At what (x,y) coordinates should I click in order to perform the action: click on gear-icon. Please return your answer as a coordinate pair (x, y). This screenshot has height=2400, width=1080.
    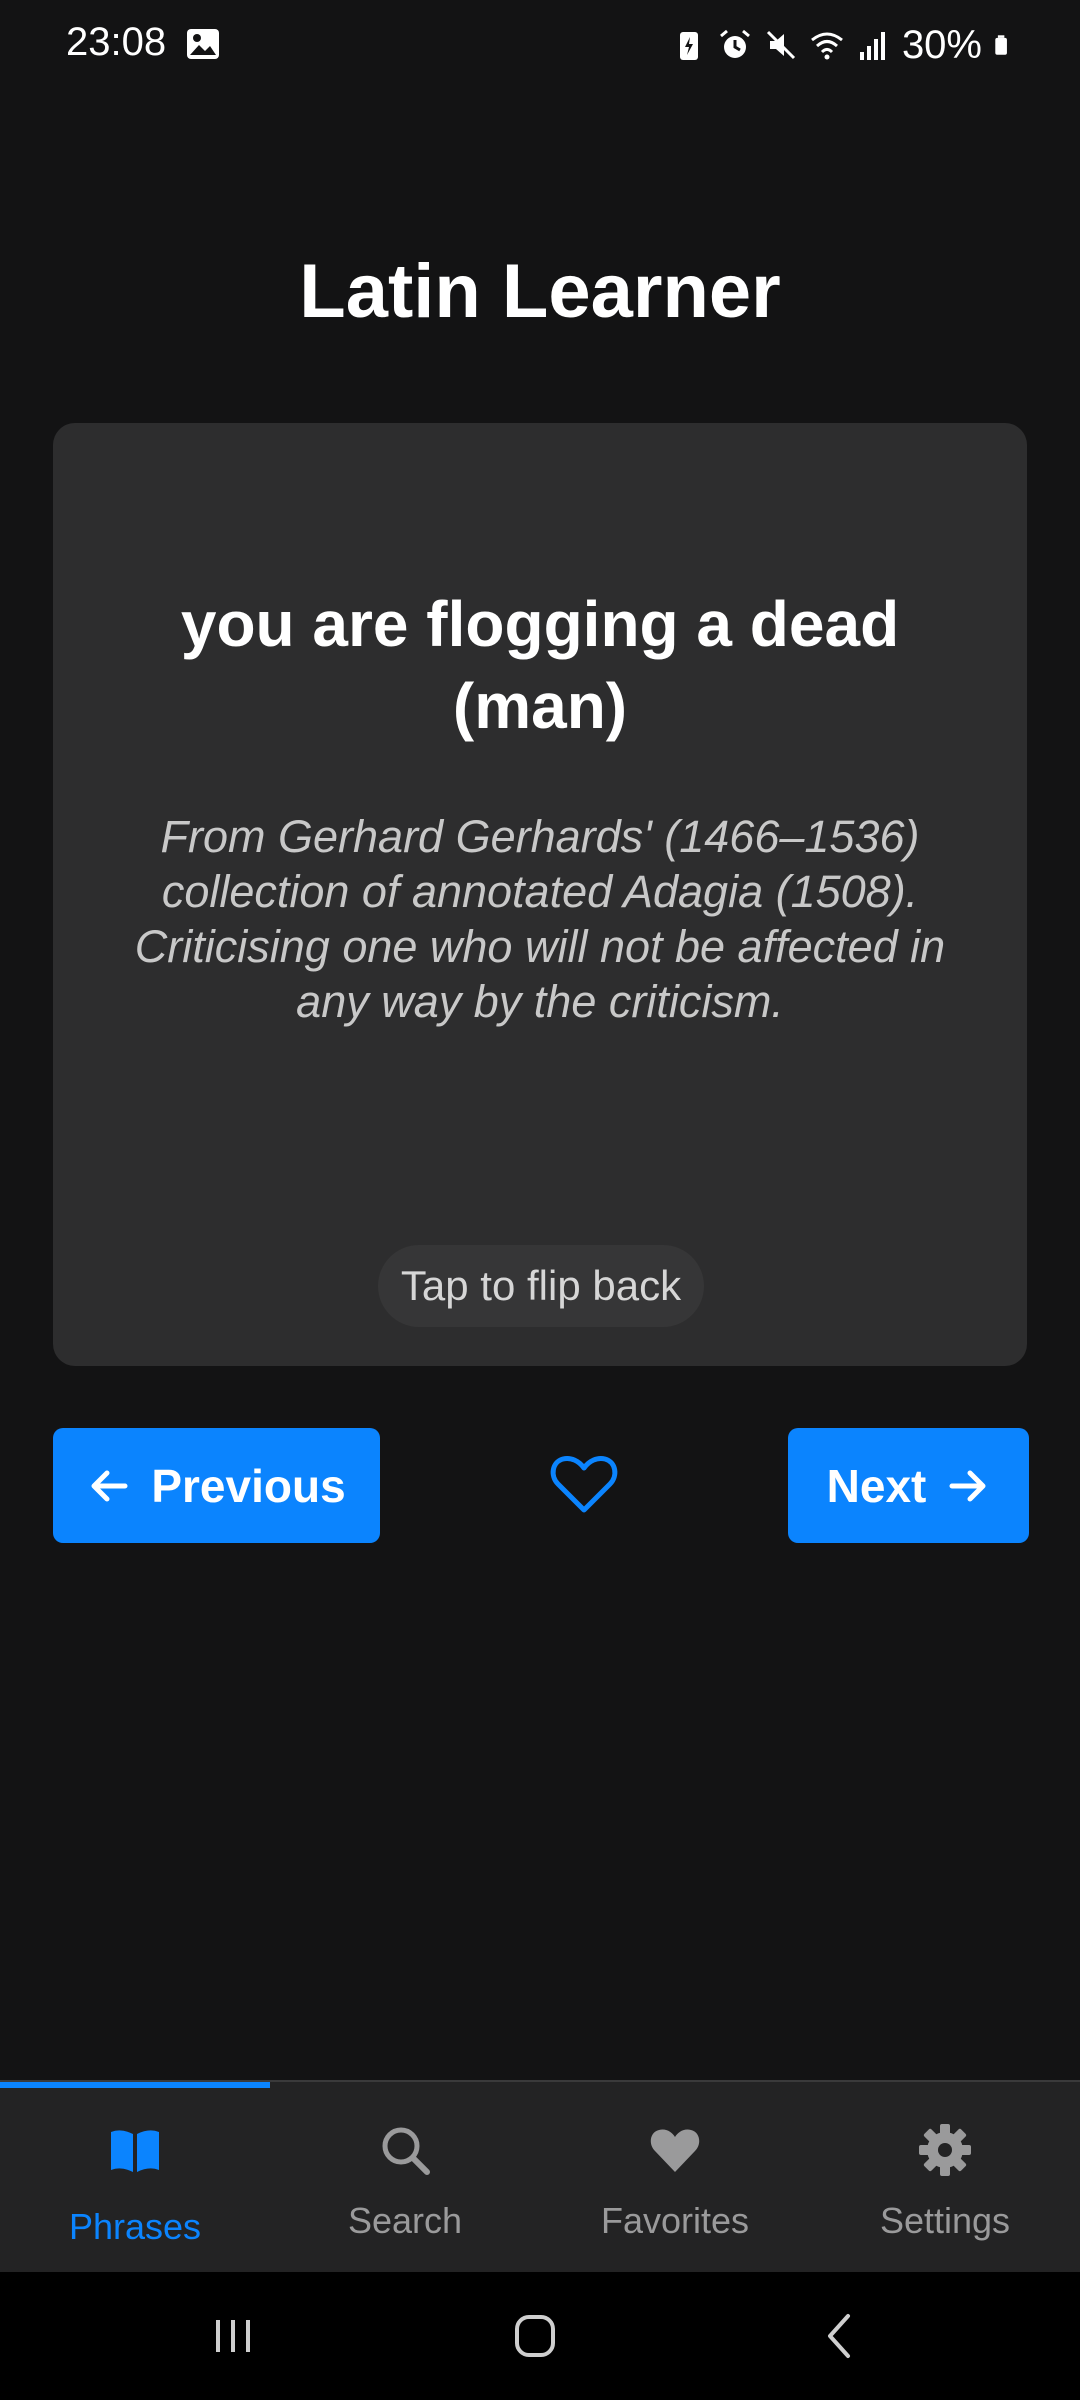
    Looking at the image, I should click on (945, 2150).